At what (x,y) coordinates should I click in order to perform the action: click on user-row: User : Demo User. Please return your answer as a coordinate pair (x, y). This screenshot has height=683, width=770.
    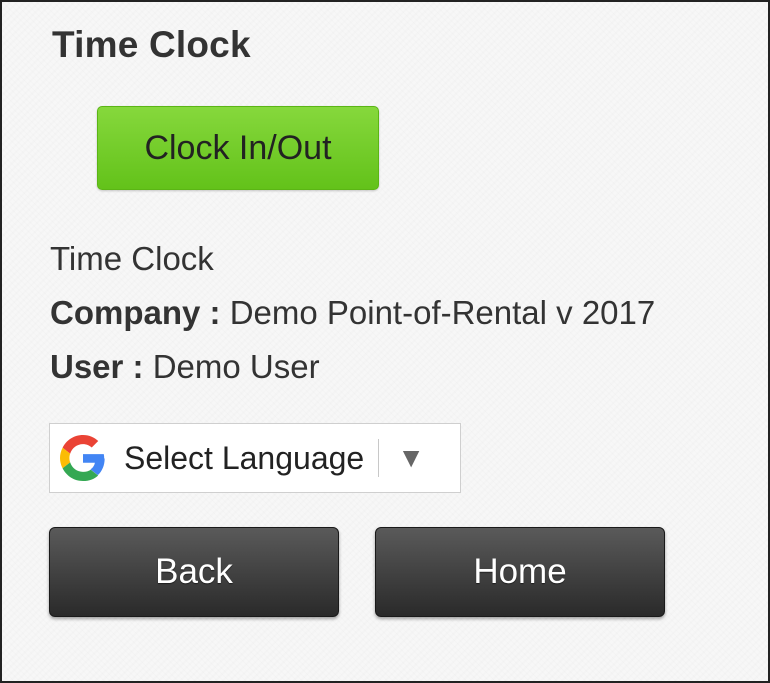
    Looking at the image, I should click on (185, 367).